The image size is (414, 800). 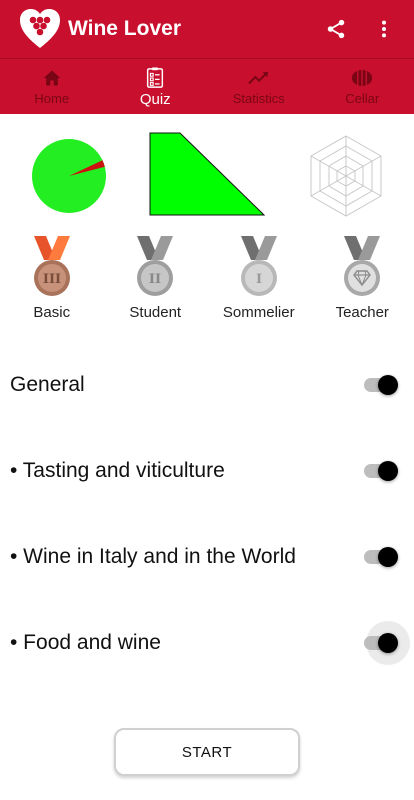 I want to click on medal-student-label: Student, so click(x=155, y=312).